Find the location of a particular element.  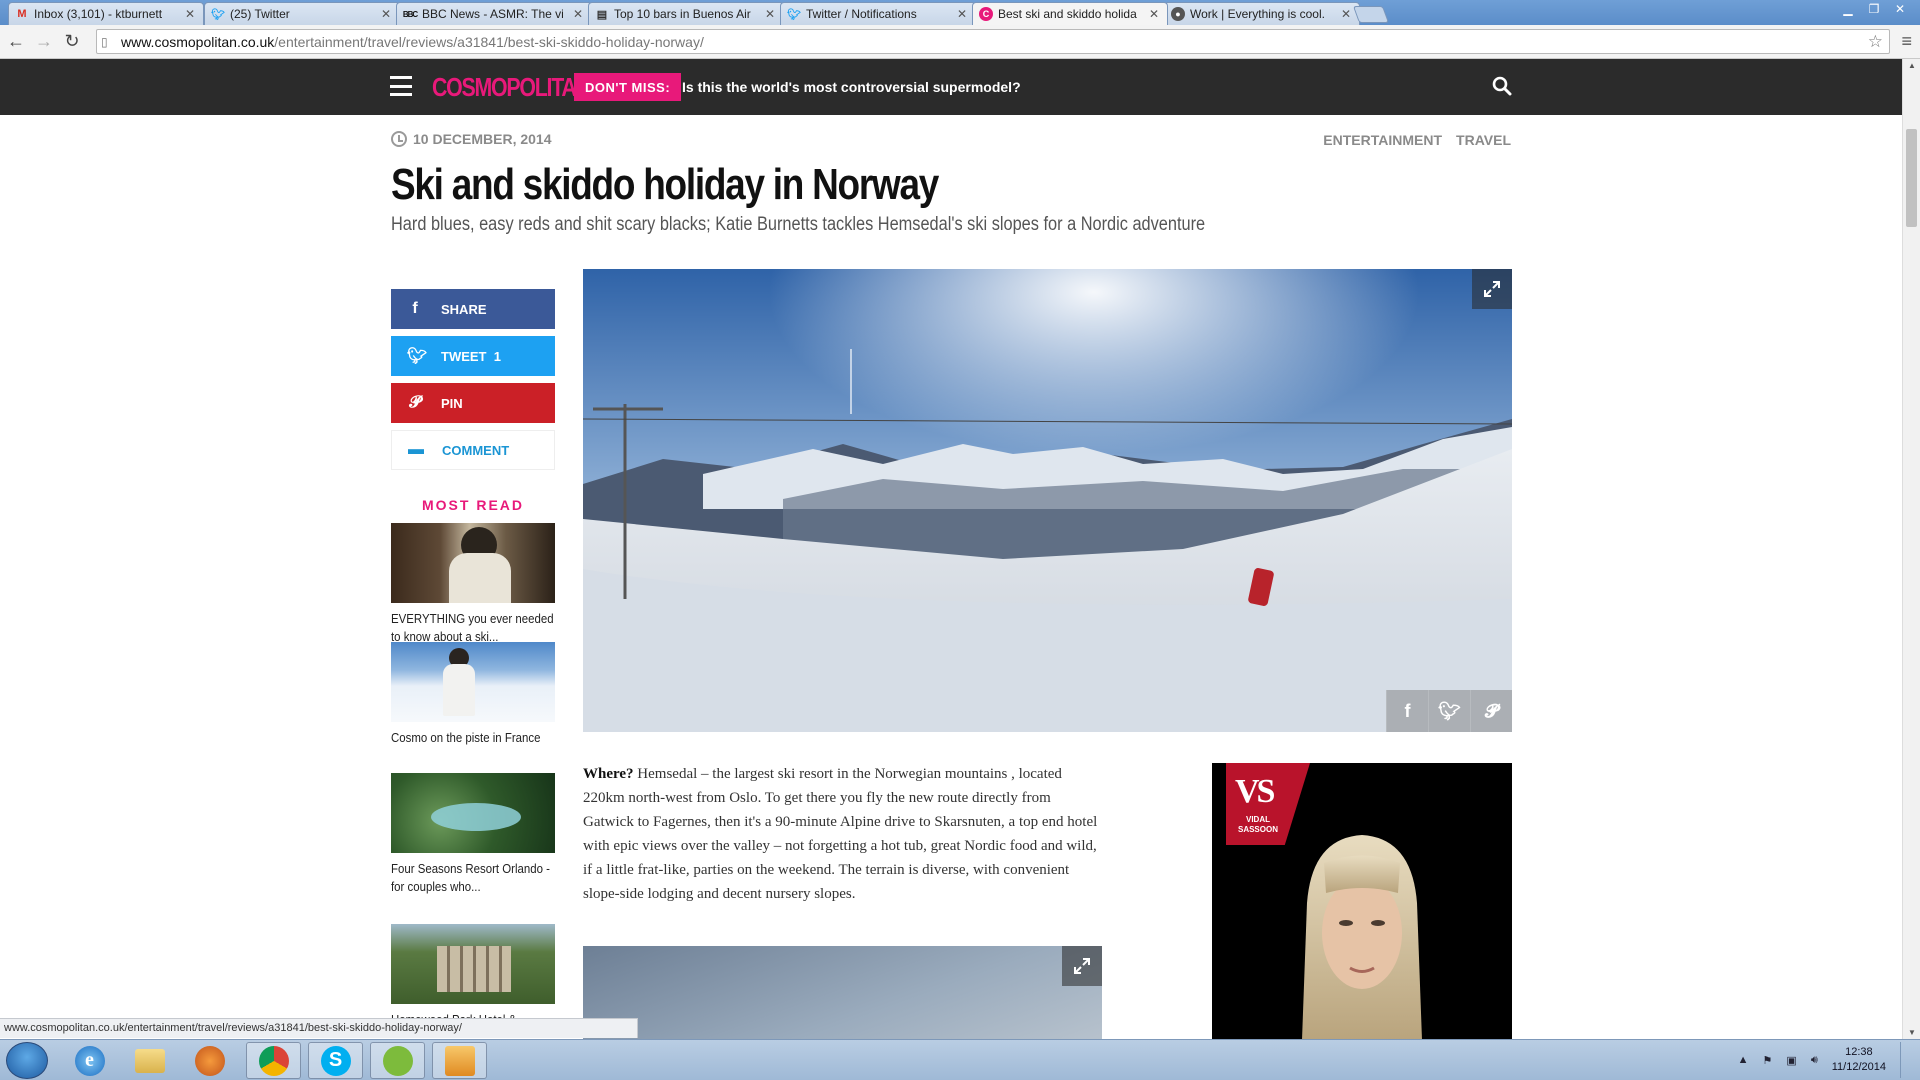

scroll-up-icon: ▲ is located at coordinates (1912, 65).